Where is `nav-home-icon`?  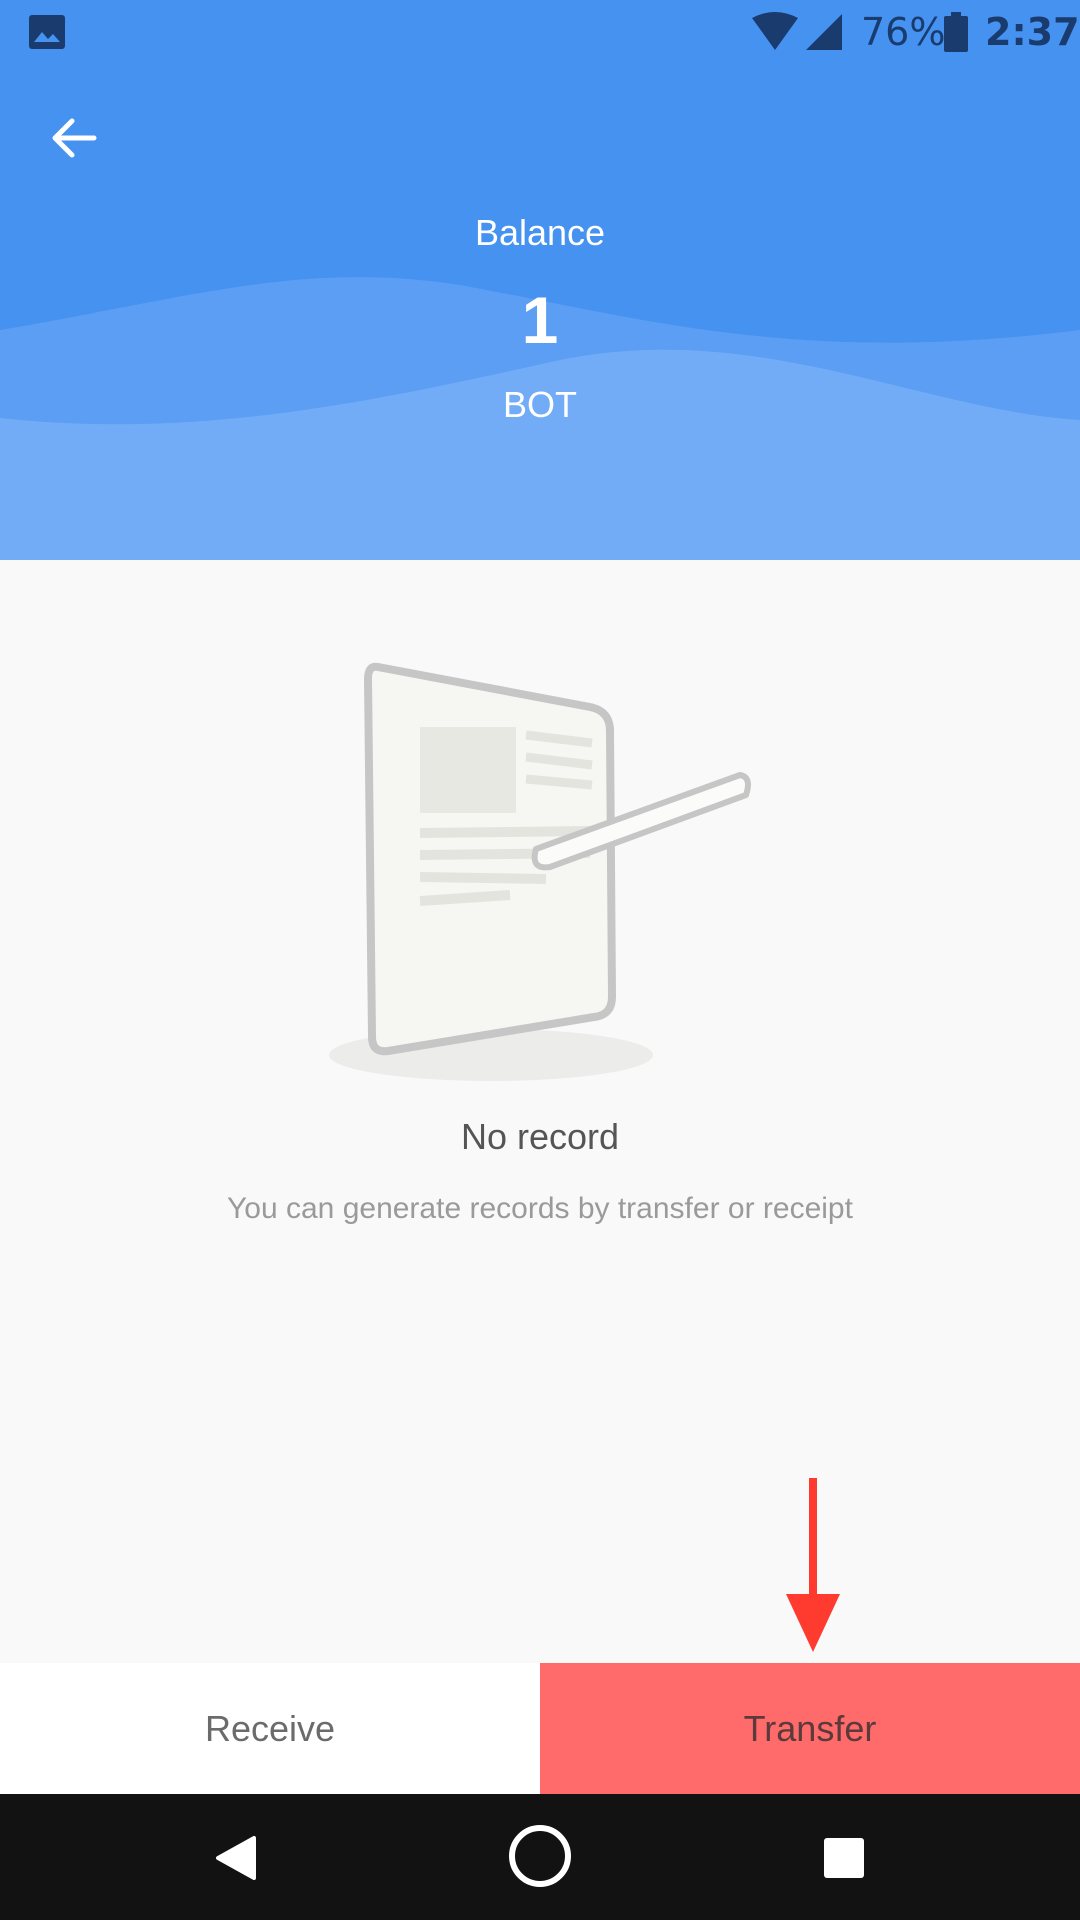 nav-home-icon is located at coordinates (540, 1856).